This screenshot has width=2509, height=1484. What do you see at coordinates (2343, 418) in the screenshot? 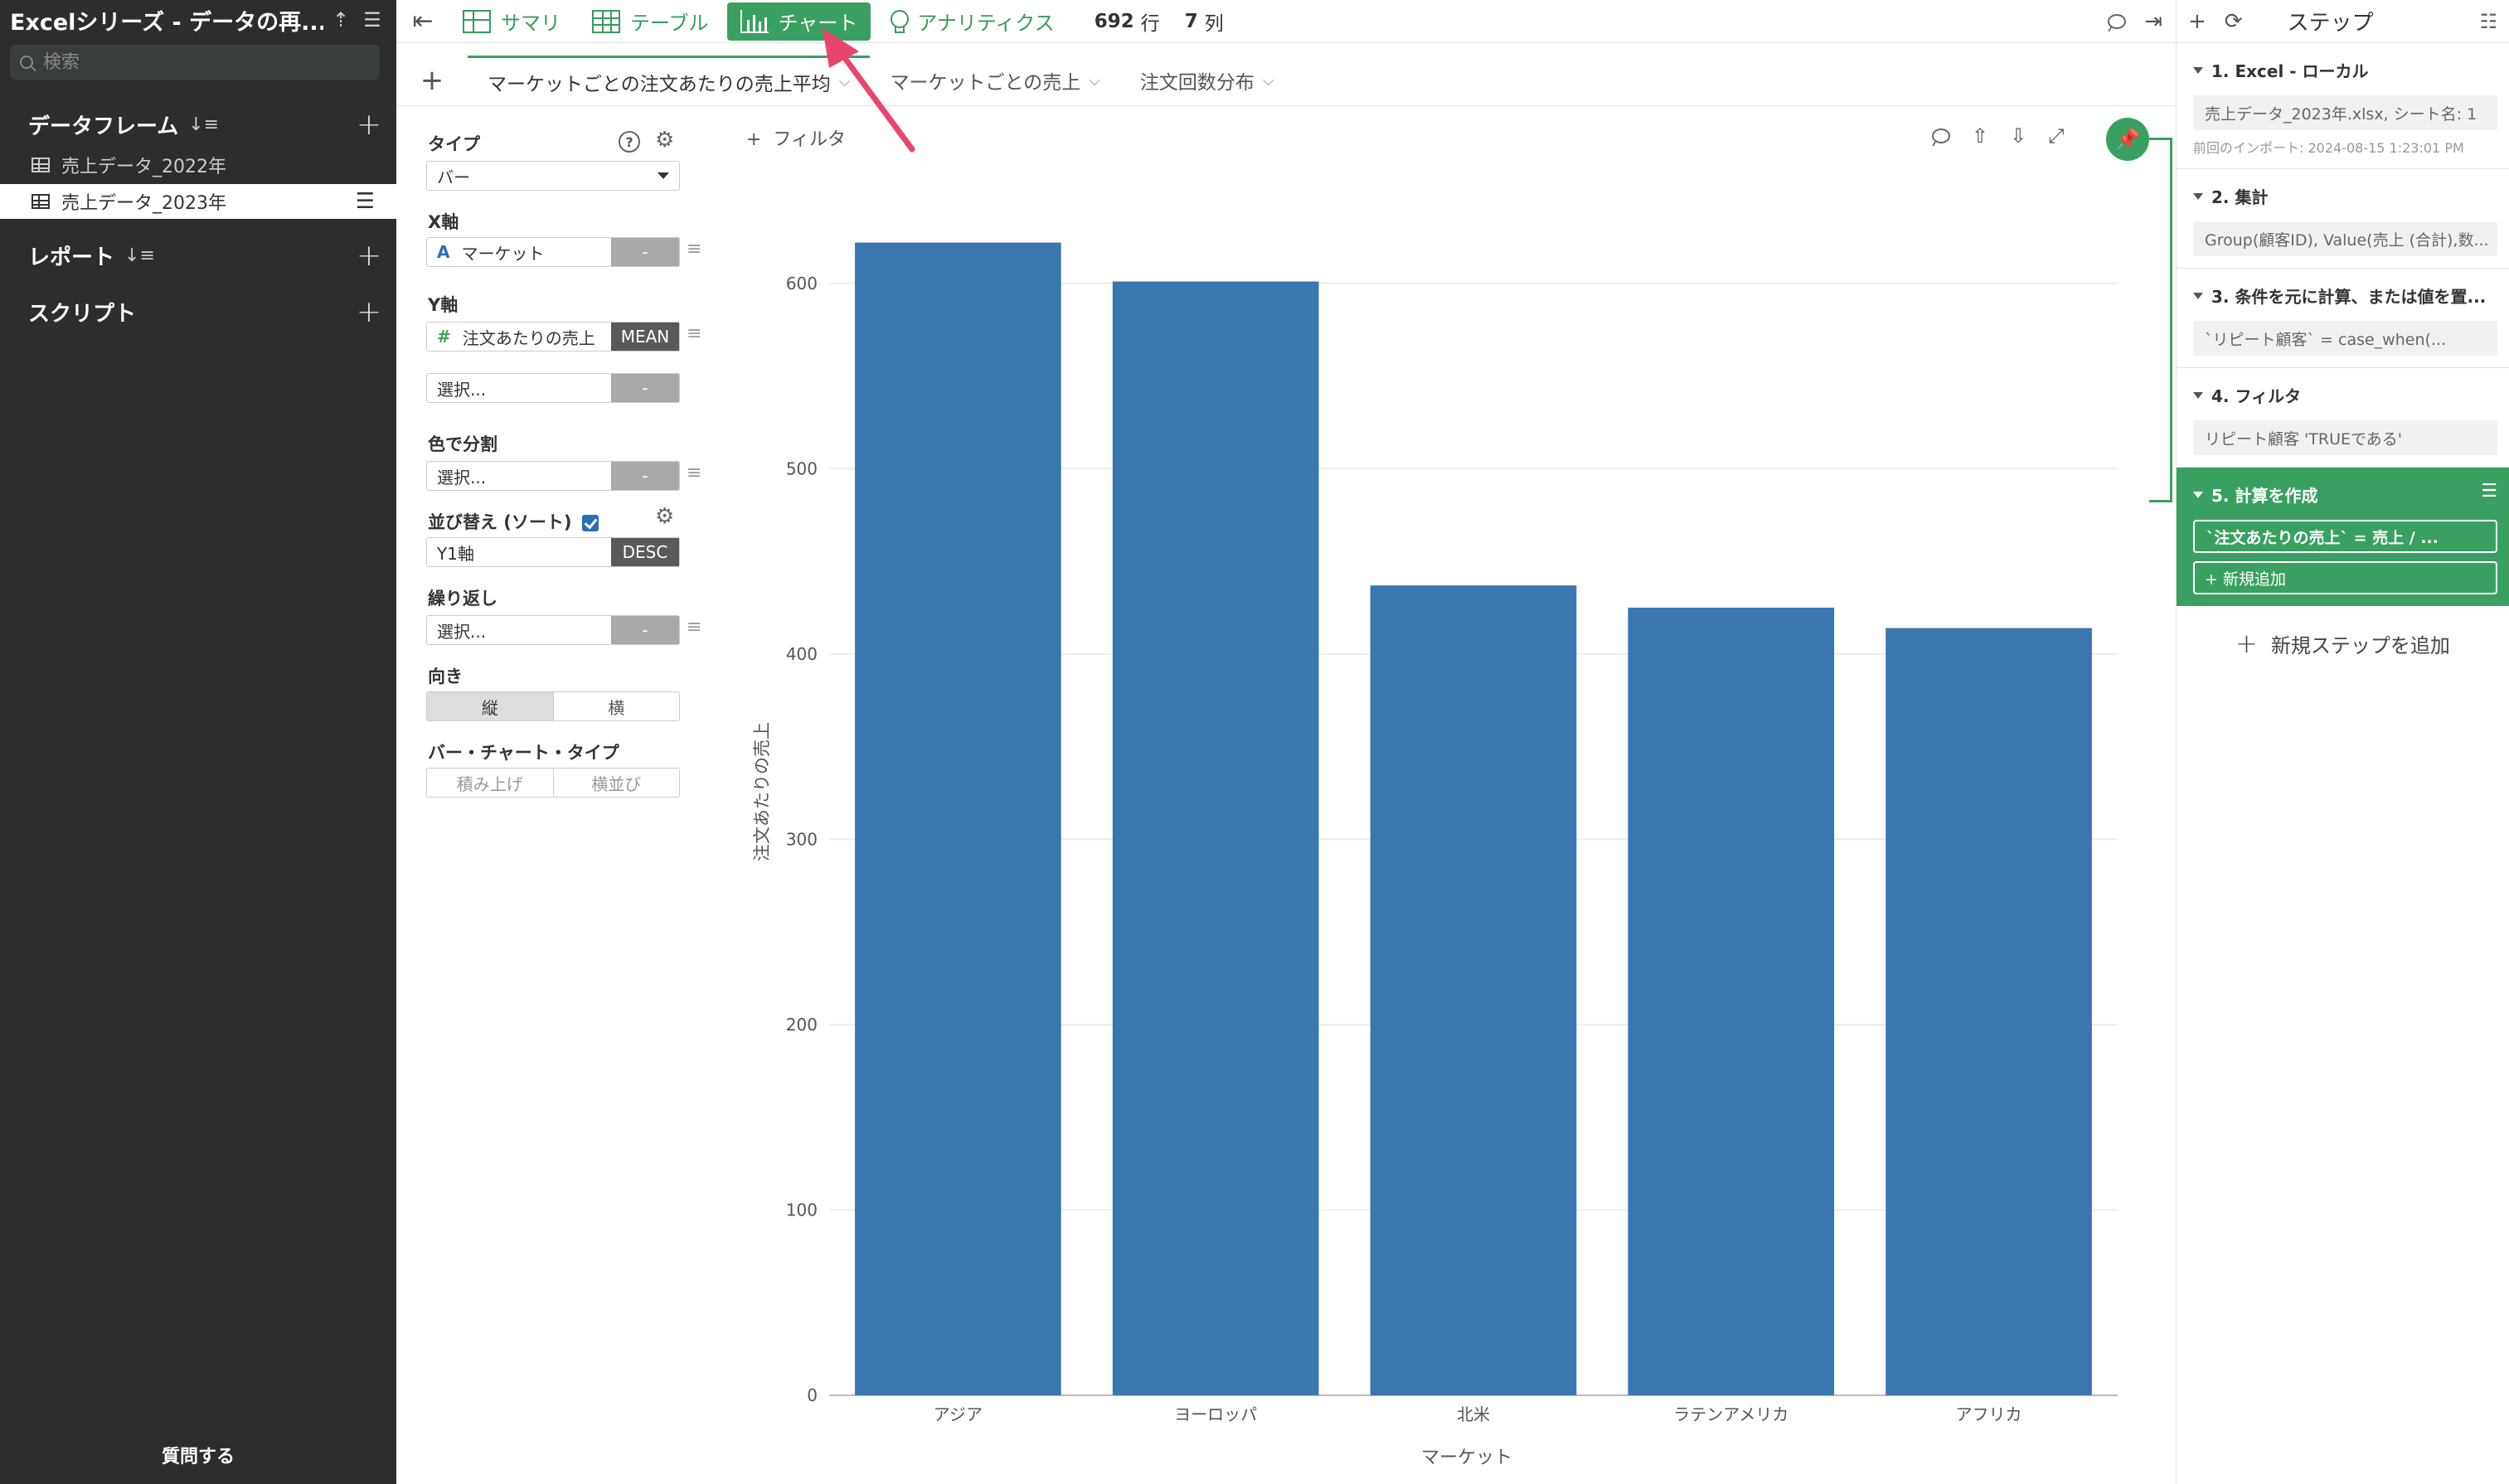
I see `step-item: 4. フィルタ リピート顧客 'TRUEである'` at bounding box center [2343, 418].